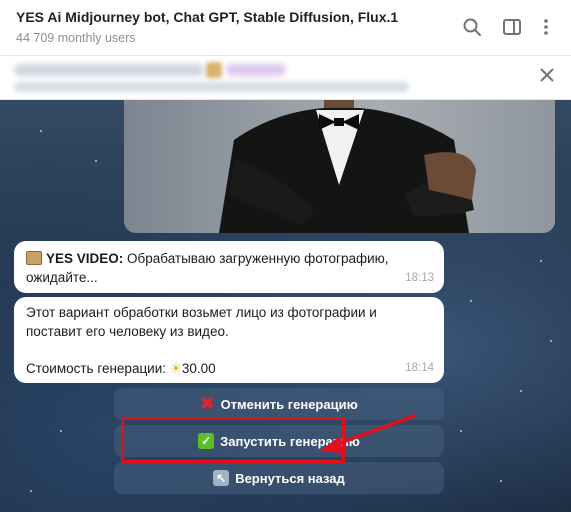 The height and width of the screenshot is (512, 571). What do you see at coordinates (214, 70) in the screenshot?
I see `pinned-blurred-emoji` at bounding box center [214, 70].